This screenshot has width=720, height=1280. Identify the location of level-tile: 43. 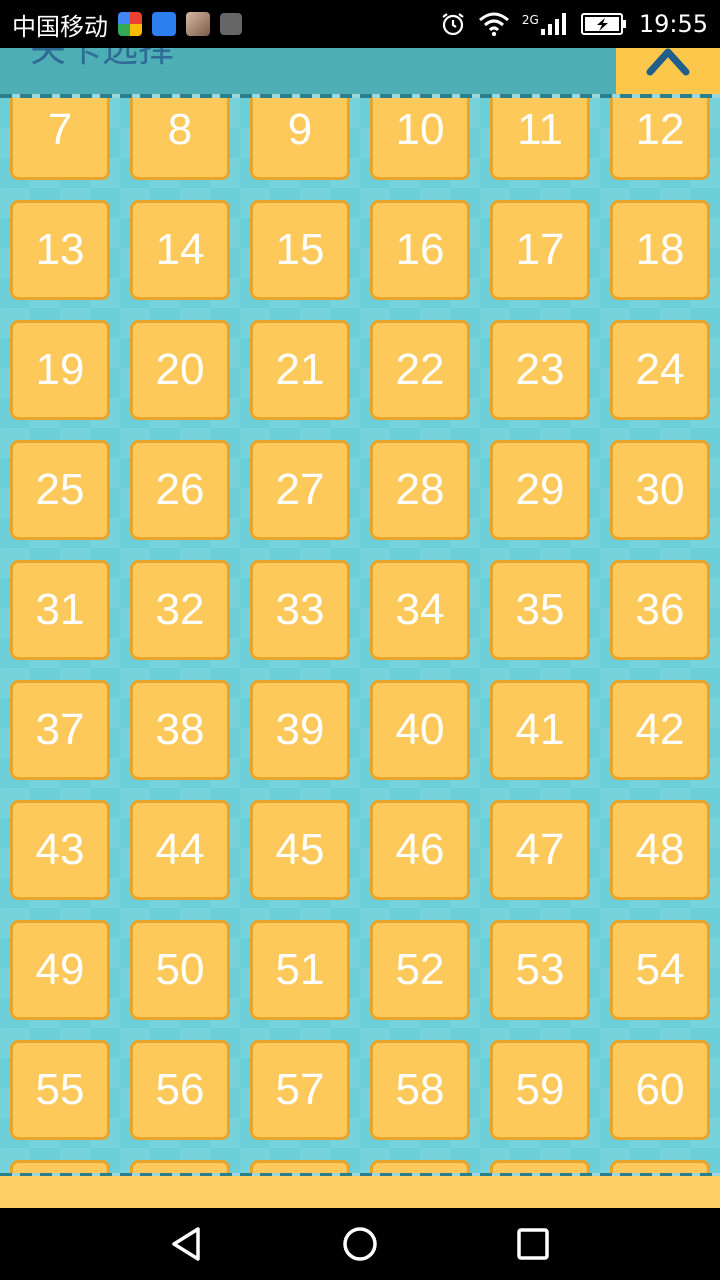
(60, 850).